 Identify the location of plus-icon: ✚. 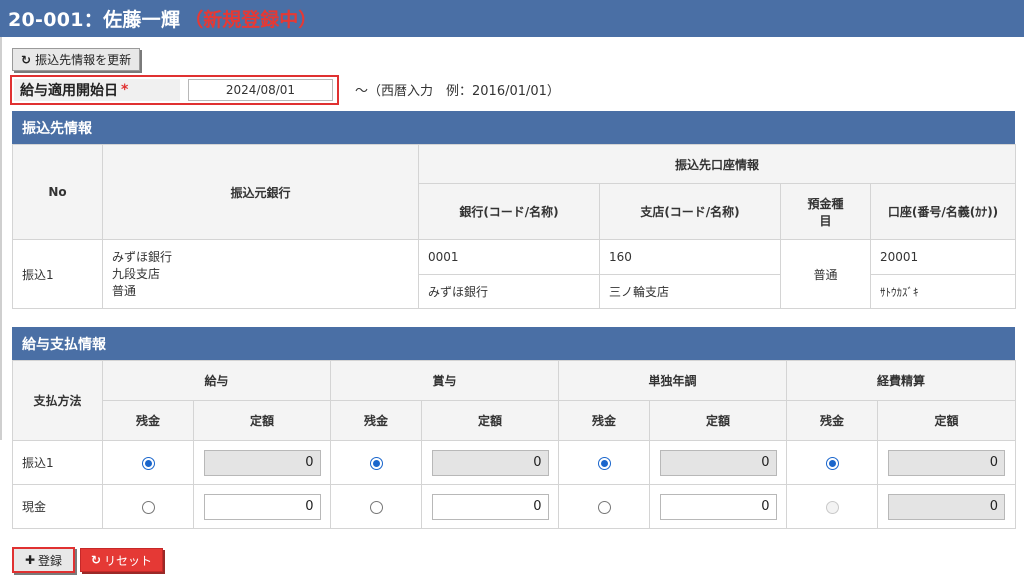
(30, 560).